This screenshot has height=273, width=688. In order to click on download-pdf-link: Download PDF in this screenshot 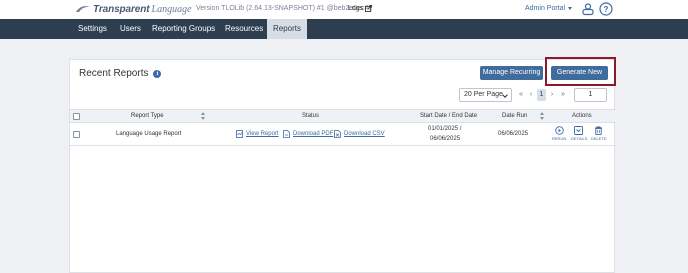, I will do `click(308, 134)`.